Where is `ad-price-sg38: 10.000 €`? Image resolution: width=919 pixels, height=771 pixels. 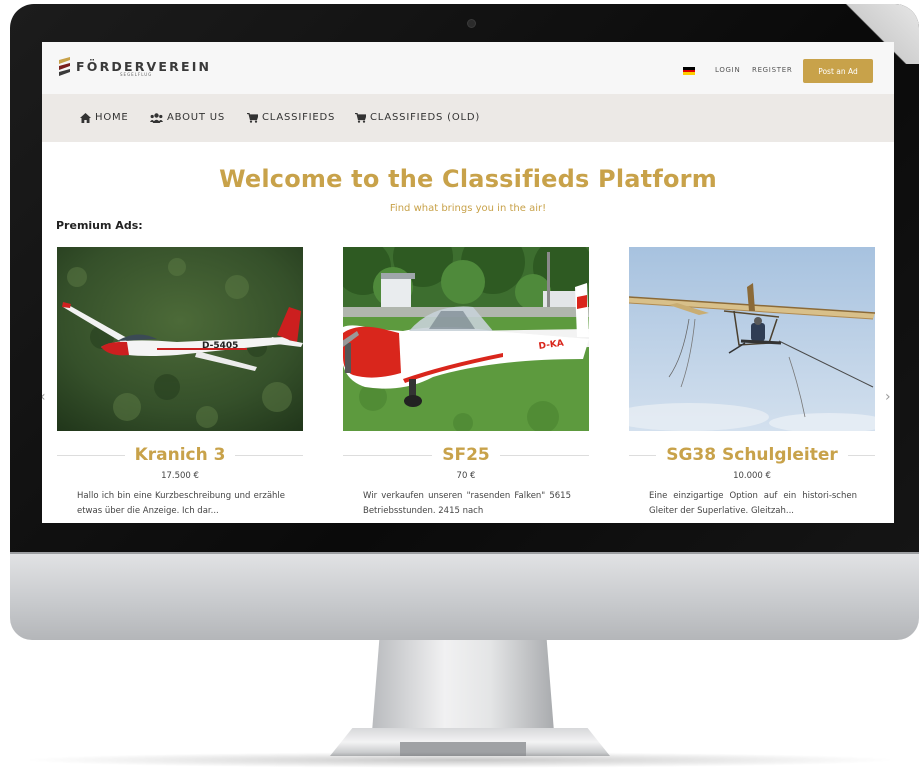
ad-price-sg38: 10.000 € is located at coordinates (752, 476).